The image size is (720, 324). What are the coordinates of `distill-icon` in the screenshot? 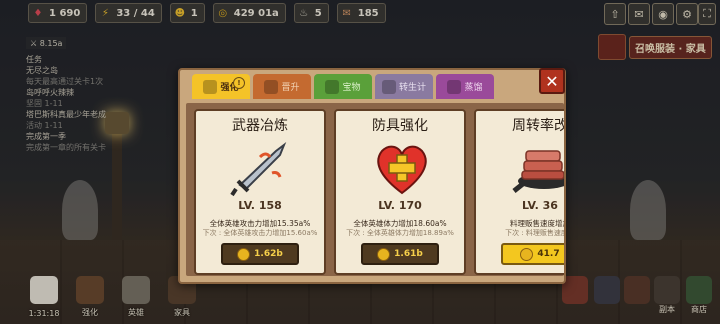 It's located at (454, 86).